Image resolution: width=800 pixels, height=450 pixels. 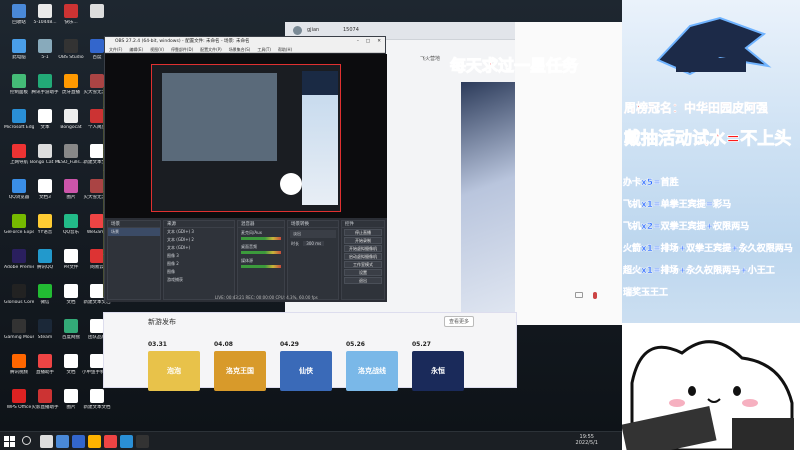 What do you see at coordinates (586, 443) in the screenshot?
I see `clock-date: 2022/5/1` at bounding box center [586, 443].